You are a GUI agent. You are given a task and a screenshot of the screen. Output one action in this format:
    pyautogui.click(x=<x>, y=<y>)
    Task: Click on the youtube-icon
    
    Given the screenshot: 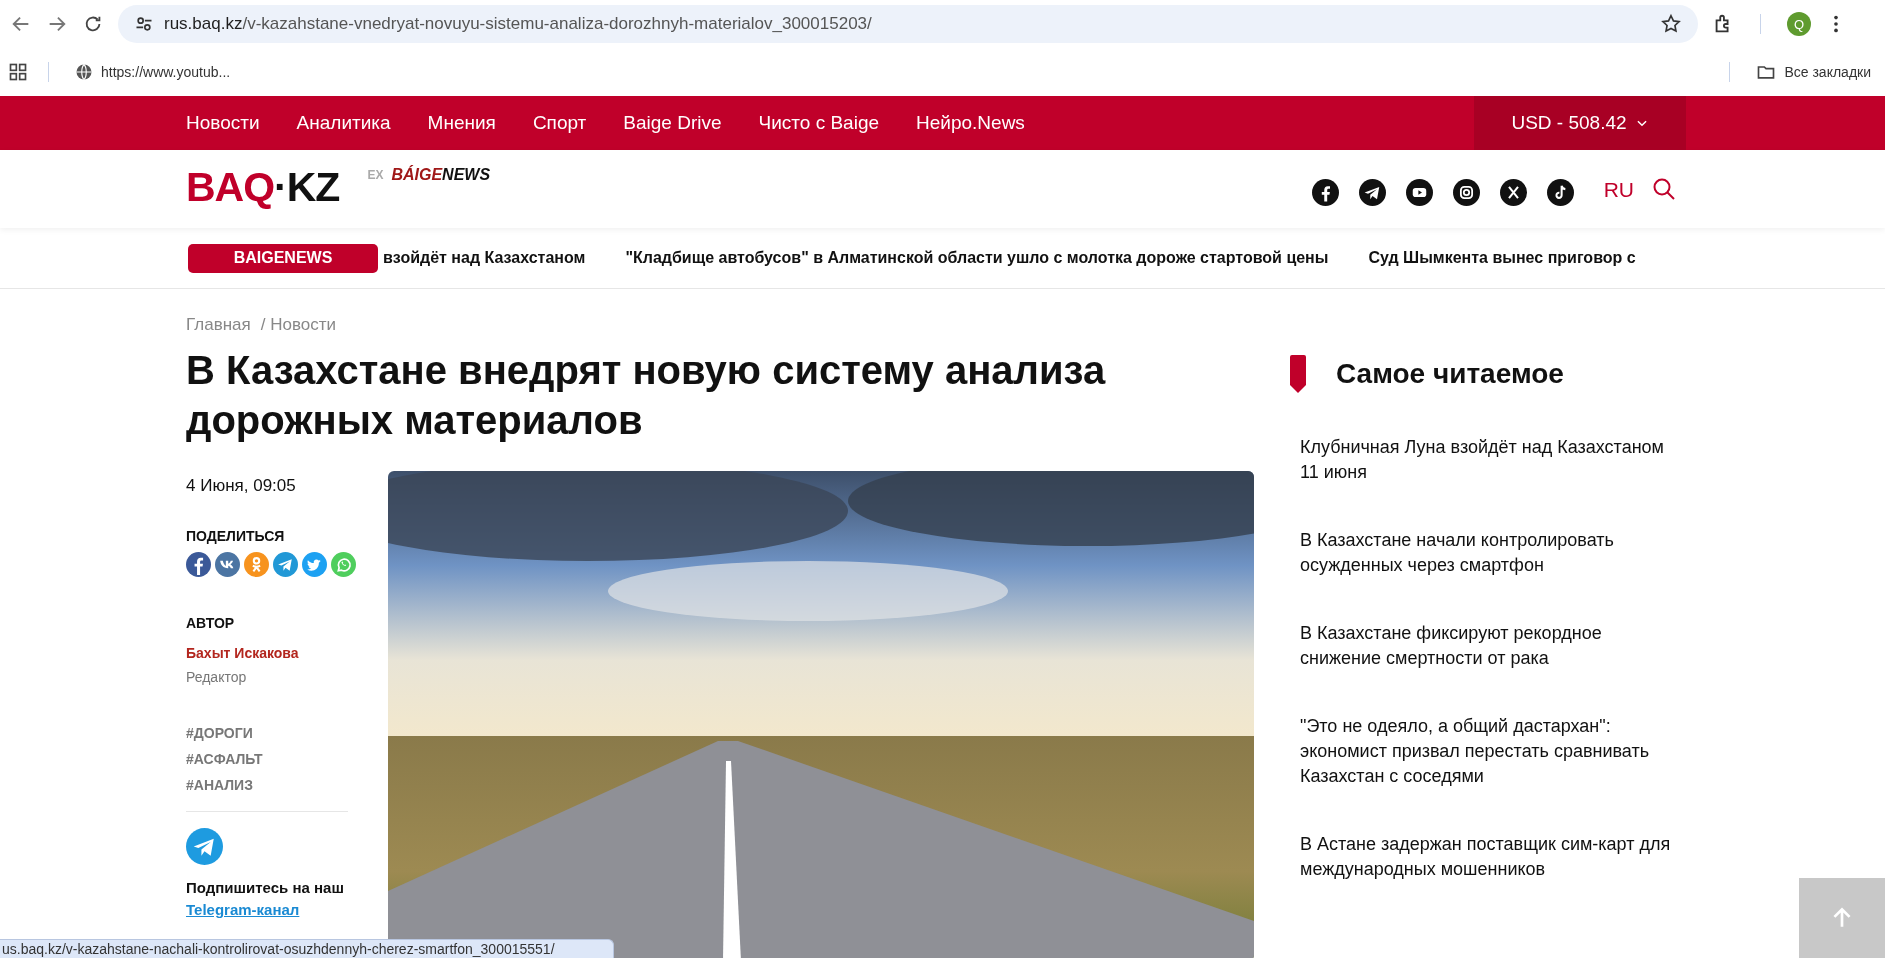 What is the action you would take?
    pyautogui.click(x=1419, y=192)
    